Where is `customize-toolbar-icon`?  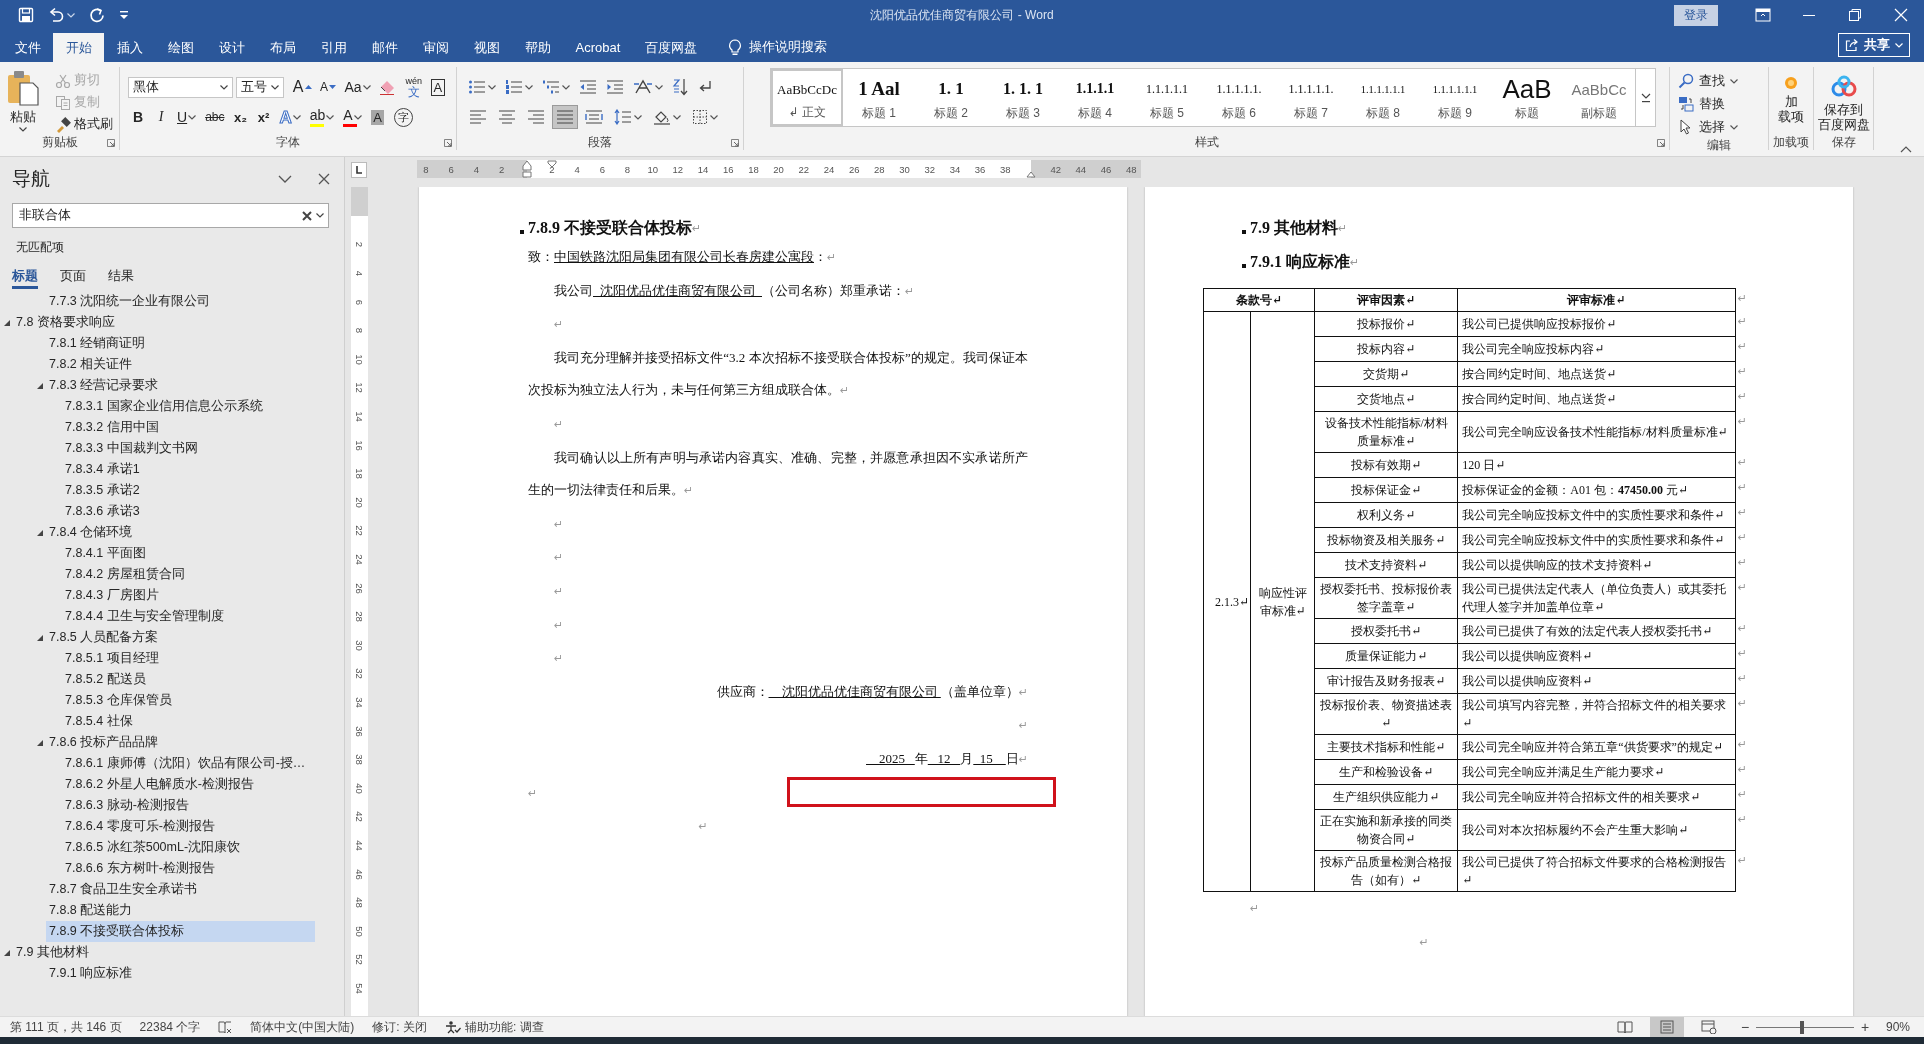 customize-toolbar-icon is located at coordinates (124, 15).